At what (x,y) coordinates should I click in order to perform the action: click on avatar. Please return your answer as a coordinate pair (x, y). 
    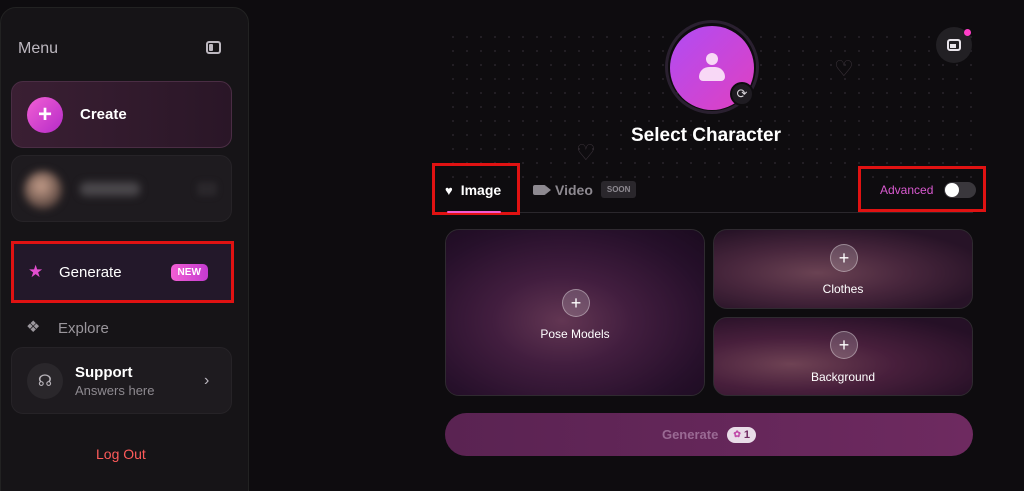
    Looking at the image, I should click on (43, 190).